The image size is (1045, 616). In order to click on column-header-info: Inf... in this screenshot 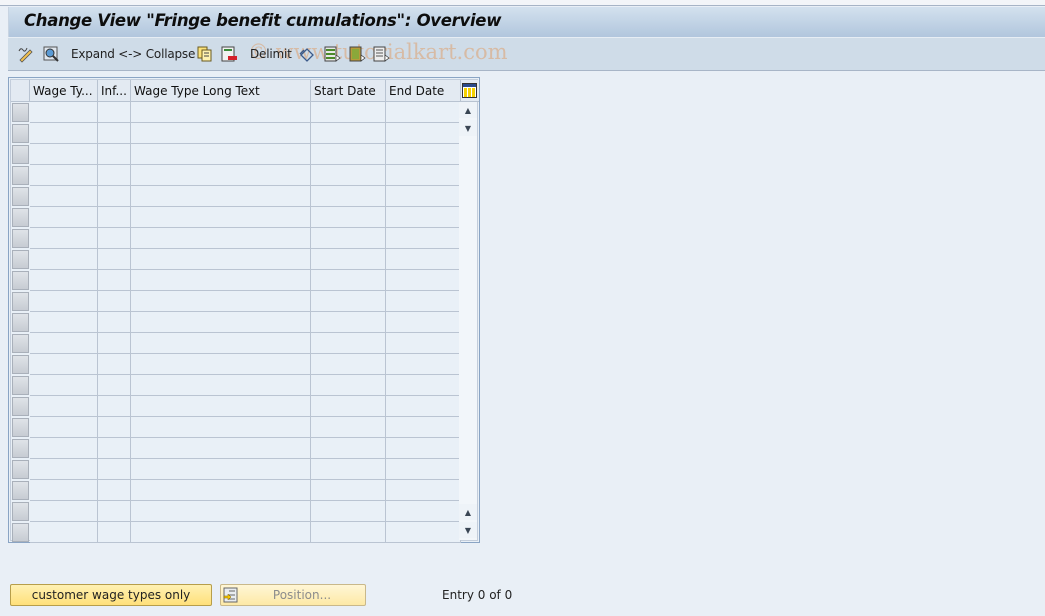, I will do `click(114, 91)`.